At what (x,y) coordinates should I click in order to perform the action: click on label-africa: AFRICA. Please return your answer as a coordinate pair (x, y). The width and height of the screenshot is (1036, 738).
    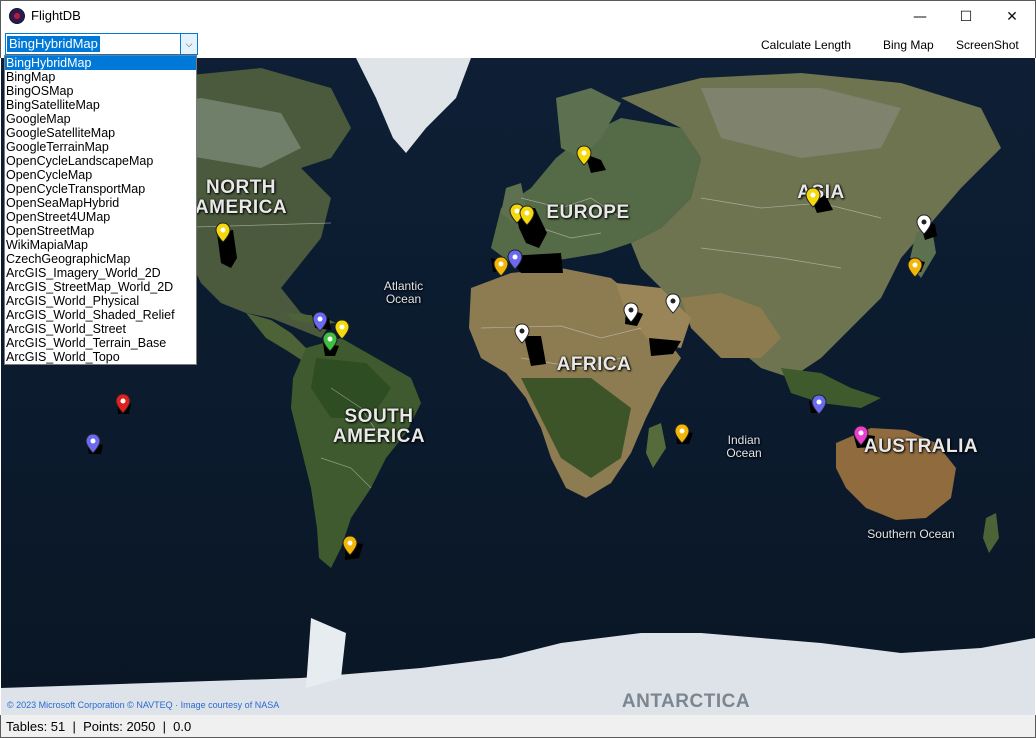
    Looking at the image, I should click on (594, 364).